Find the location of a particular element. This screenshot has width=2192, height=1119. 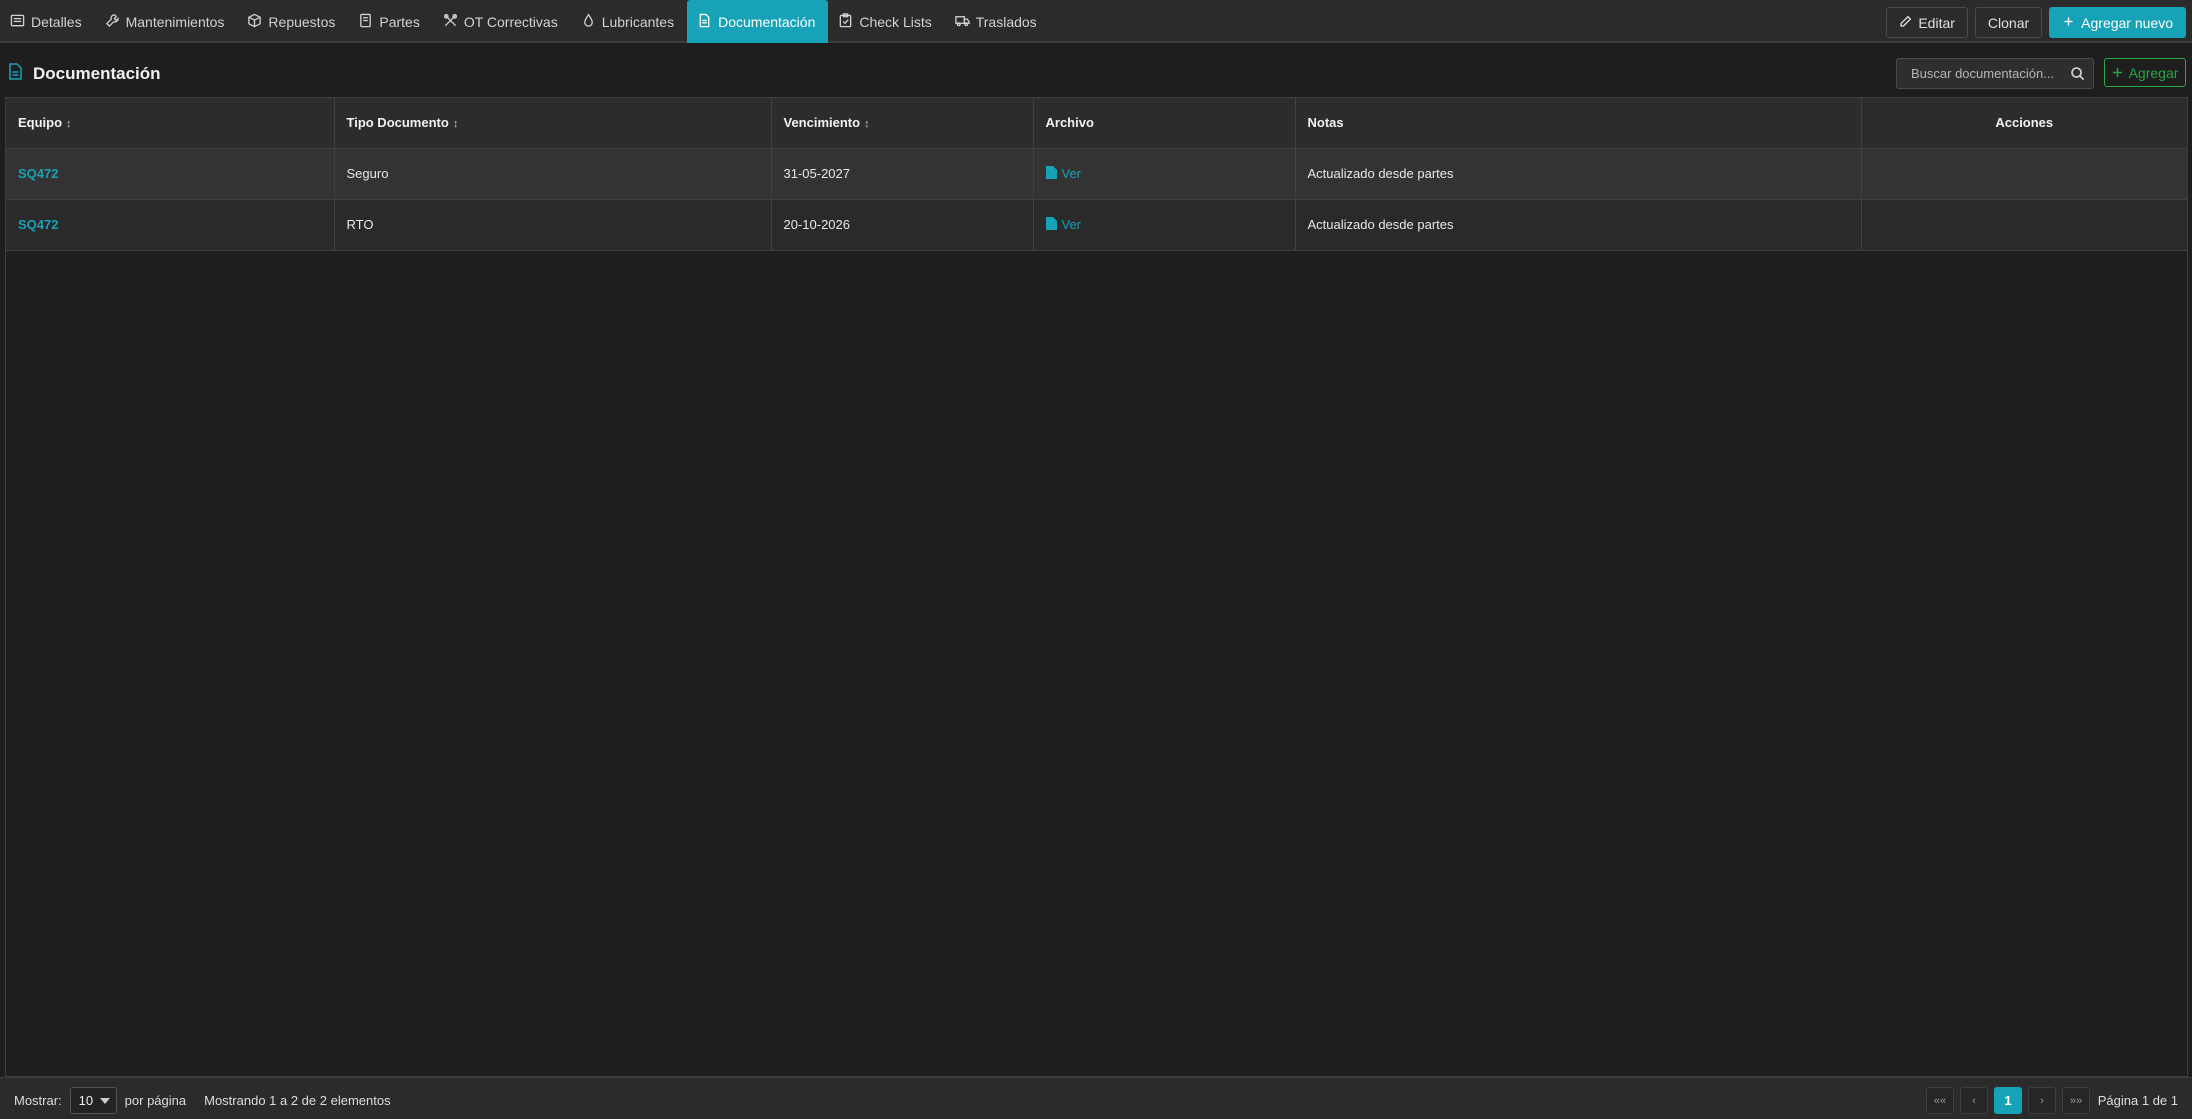

tab-detalles: Detalles is located at coordinates (47, 21).